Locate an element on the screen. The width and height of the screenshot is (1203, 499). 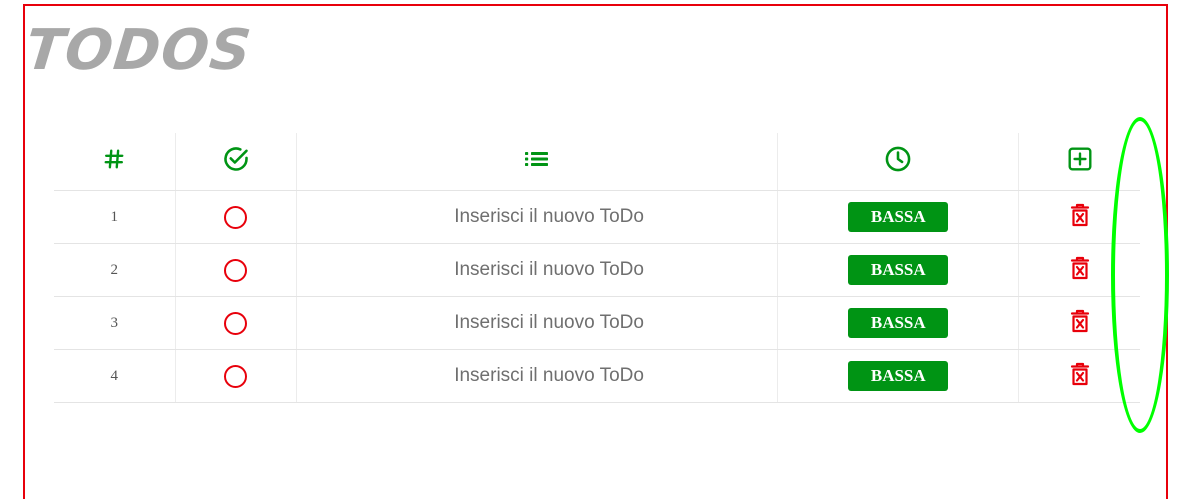
header-done is located at coordinates (236, 162).